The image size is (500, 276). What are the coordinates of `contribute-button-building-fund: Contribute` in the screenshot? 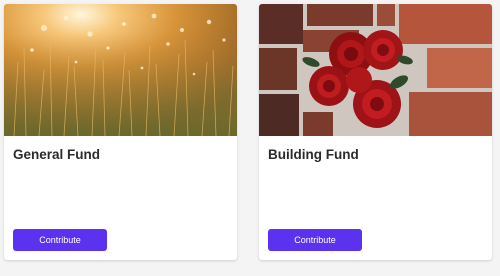 It's located at (315, 240).